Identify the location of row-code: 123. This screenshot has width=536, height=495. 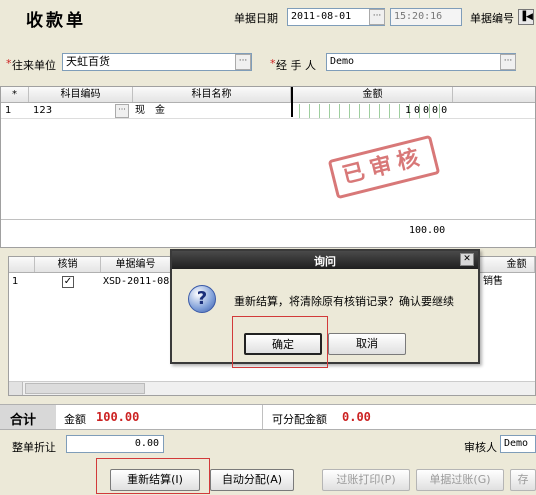
(42, 111).